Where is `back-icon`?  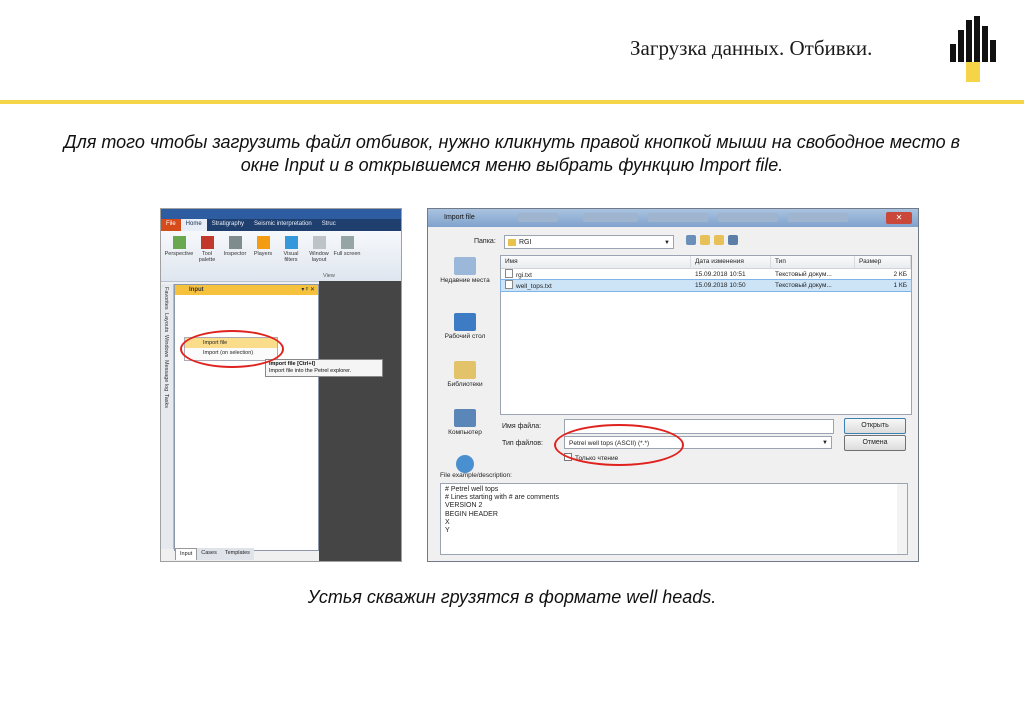 back-icon is located at coordinates (691, 240).